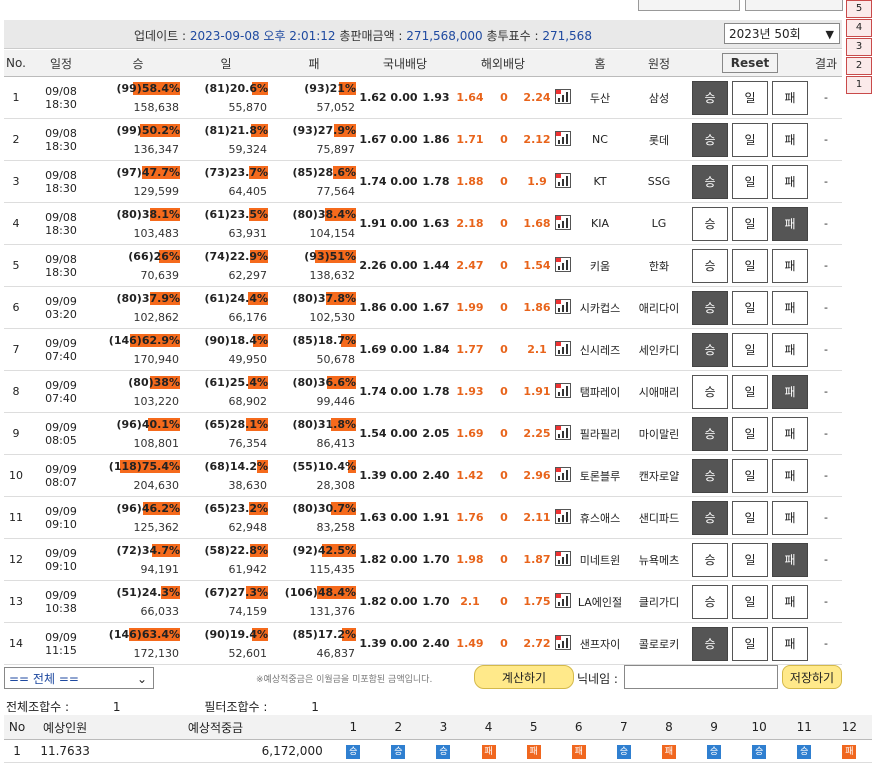  I want to click on save-button: 저장하기, so click(812, 677).